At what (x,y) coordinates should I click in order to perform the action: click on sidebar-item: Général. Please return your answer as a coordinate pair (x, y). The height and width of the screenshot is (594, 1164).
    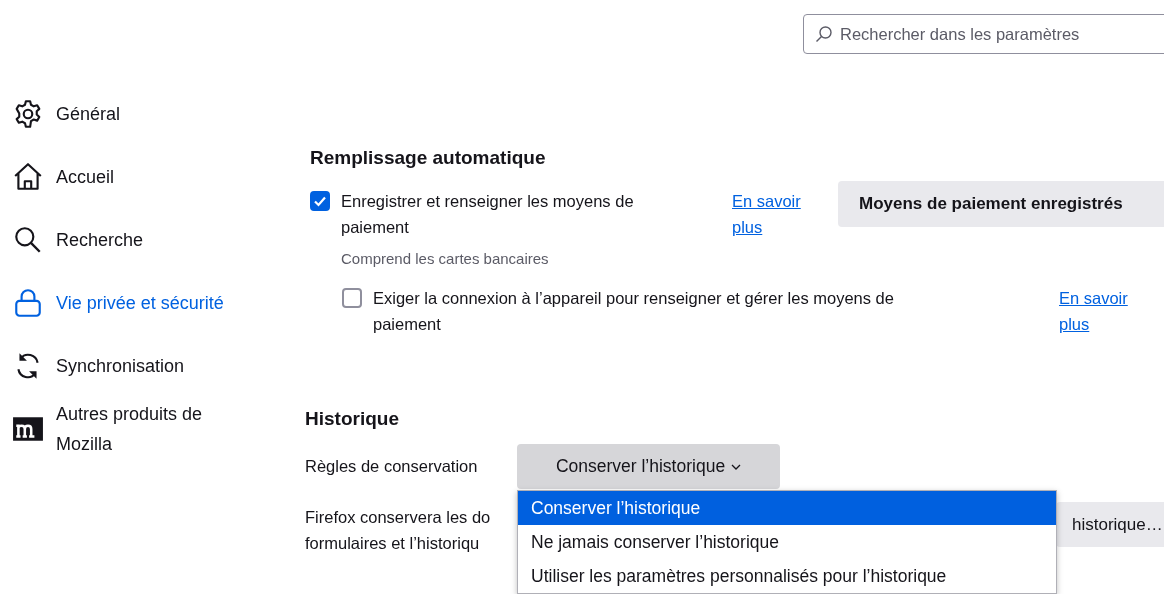
    Looking at the image, I should click on (145, 113).